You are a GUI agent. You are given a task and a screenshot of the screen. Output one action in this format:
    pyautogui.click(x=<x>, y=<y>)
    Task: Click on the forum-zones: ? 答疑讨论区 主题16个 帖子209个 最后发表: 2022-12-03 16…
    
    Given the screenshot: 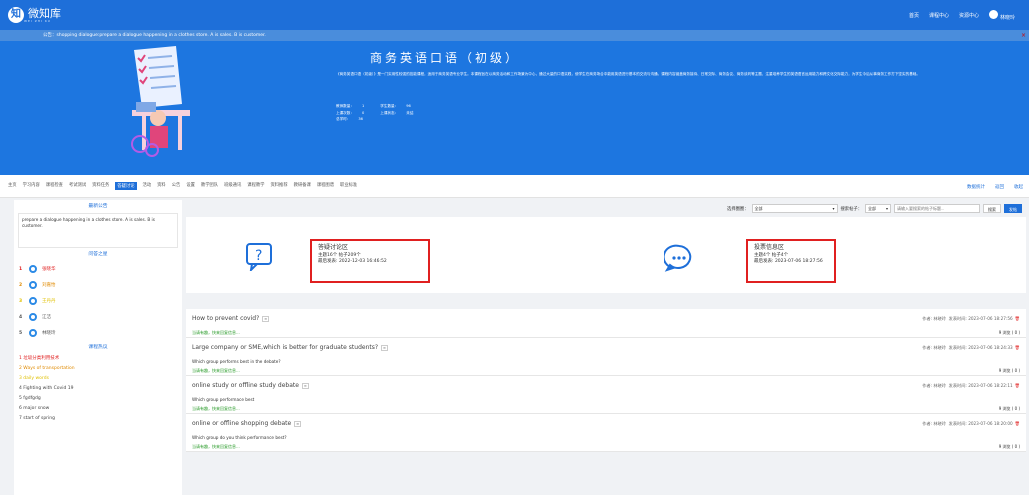 What is the action you would take?
    pyautogui.click(x=606, y=255)
    